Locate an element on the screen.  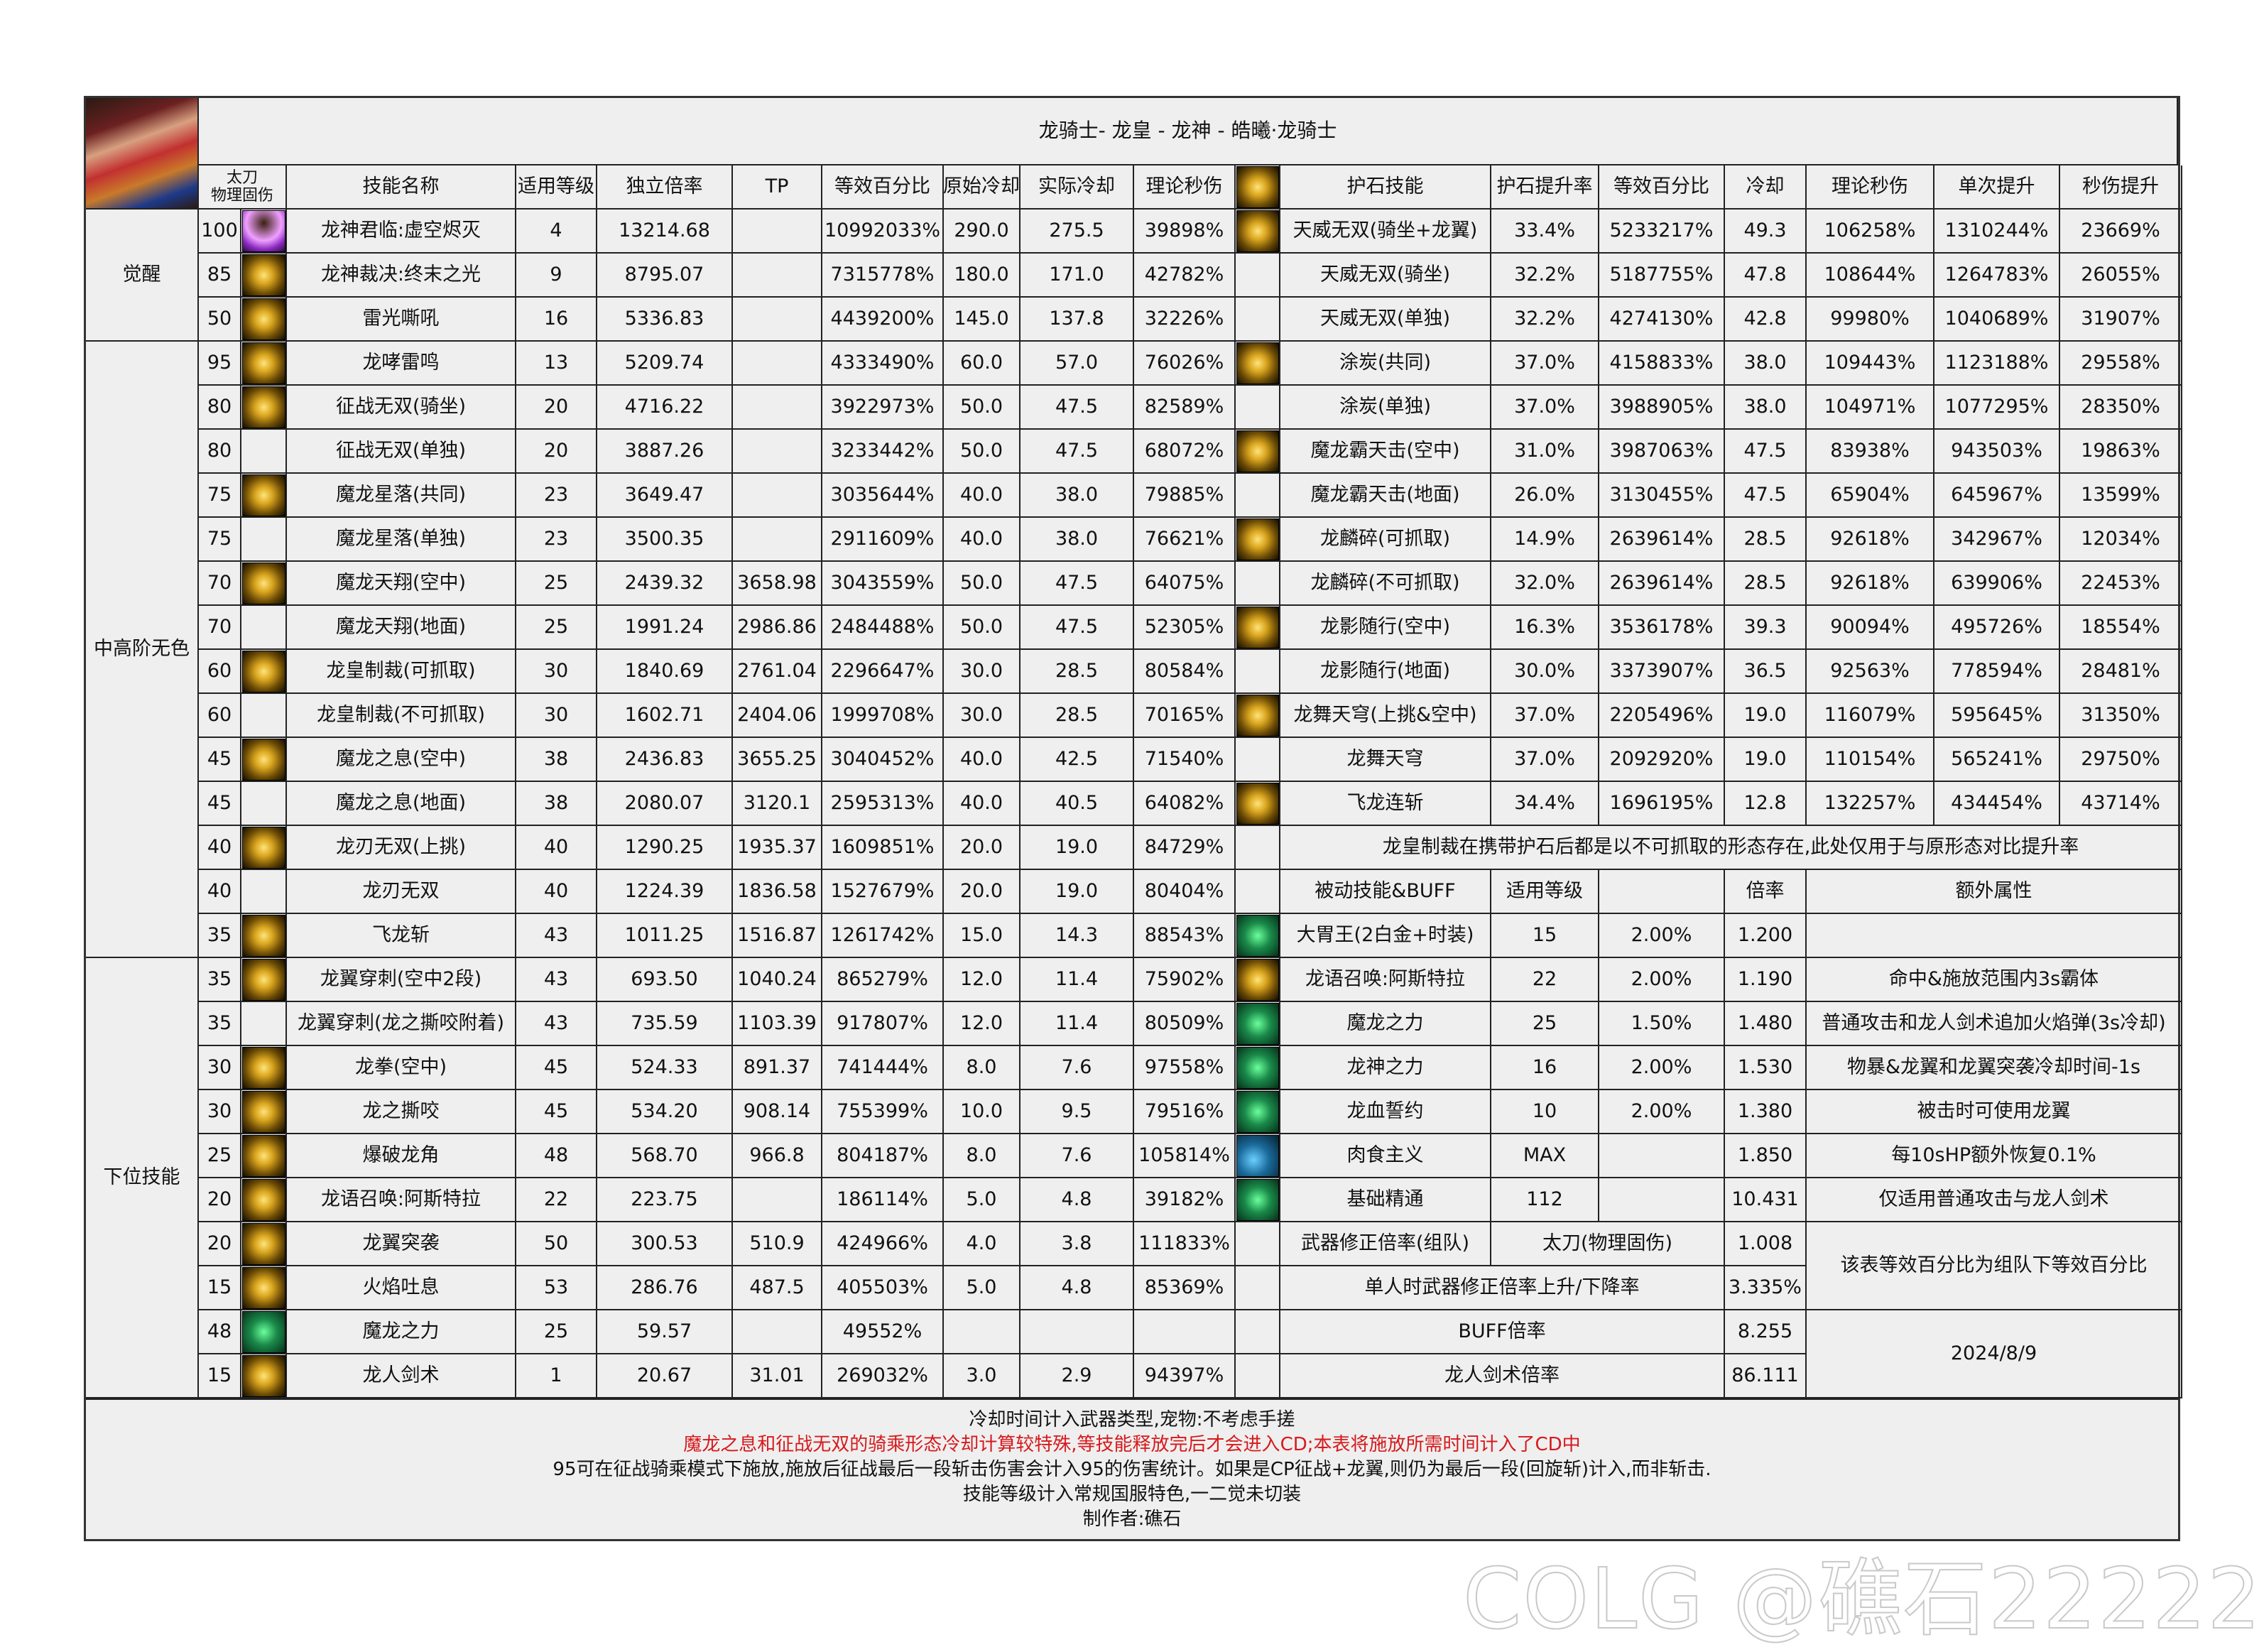
skill-tp: 2404.06 is located at coordinates (778, 716).